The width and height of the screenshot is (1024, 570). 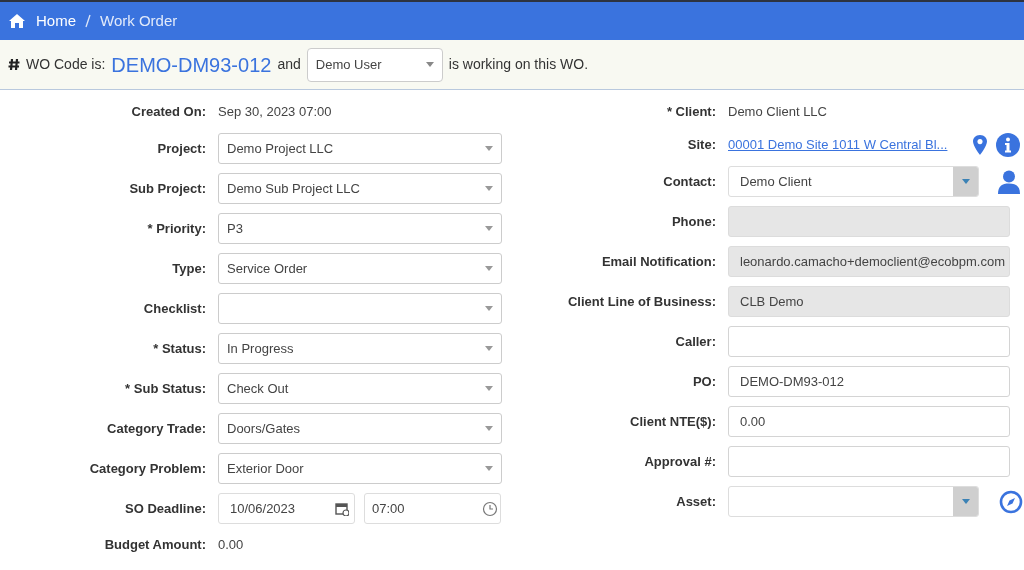 I want to click on field-label: SO Deadline:, so click(x=165, y=508).